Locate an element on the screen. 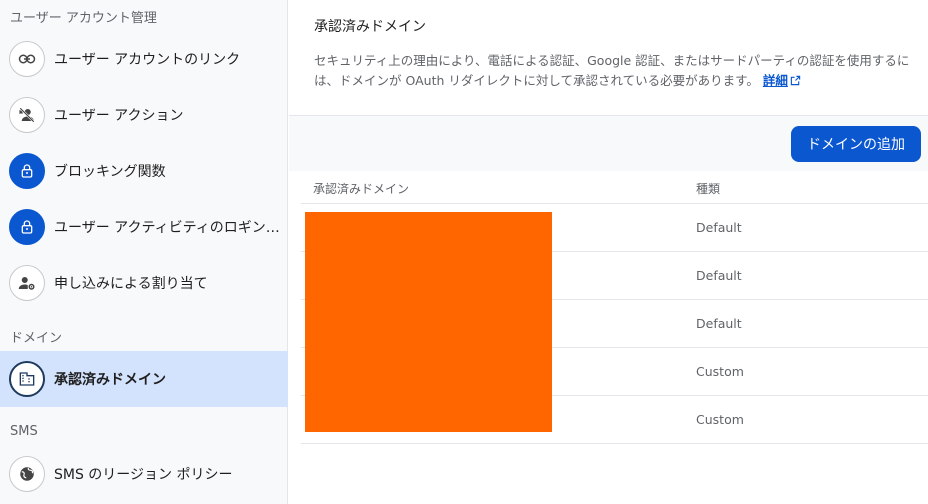 Image resolution: width=928 pixels, height=504 pixels. section-header-user-account-management: ユーザー アカウント管理 is located at coordinates (83, 18).